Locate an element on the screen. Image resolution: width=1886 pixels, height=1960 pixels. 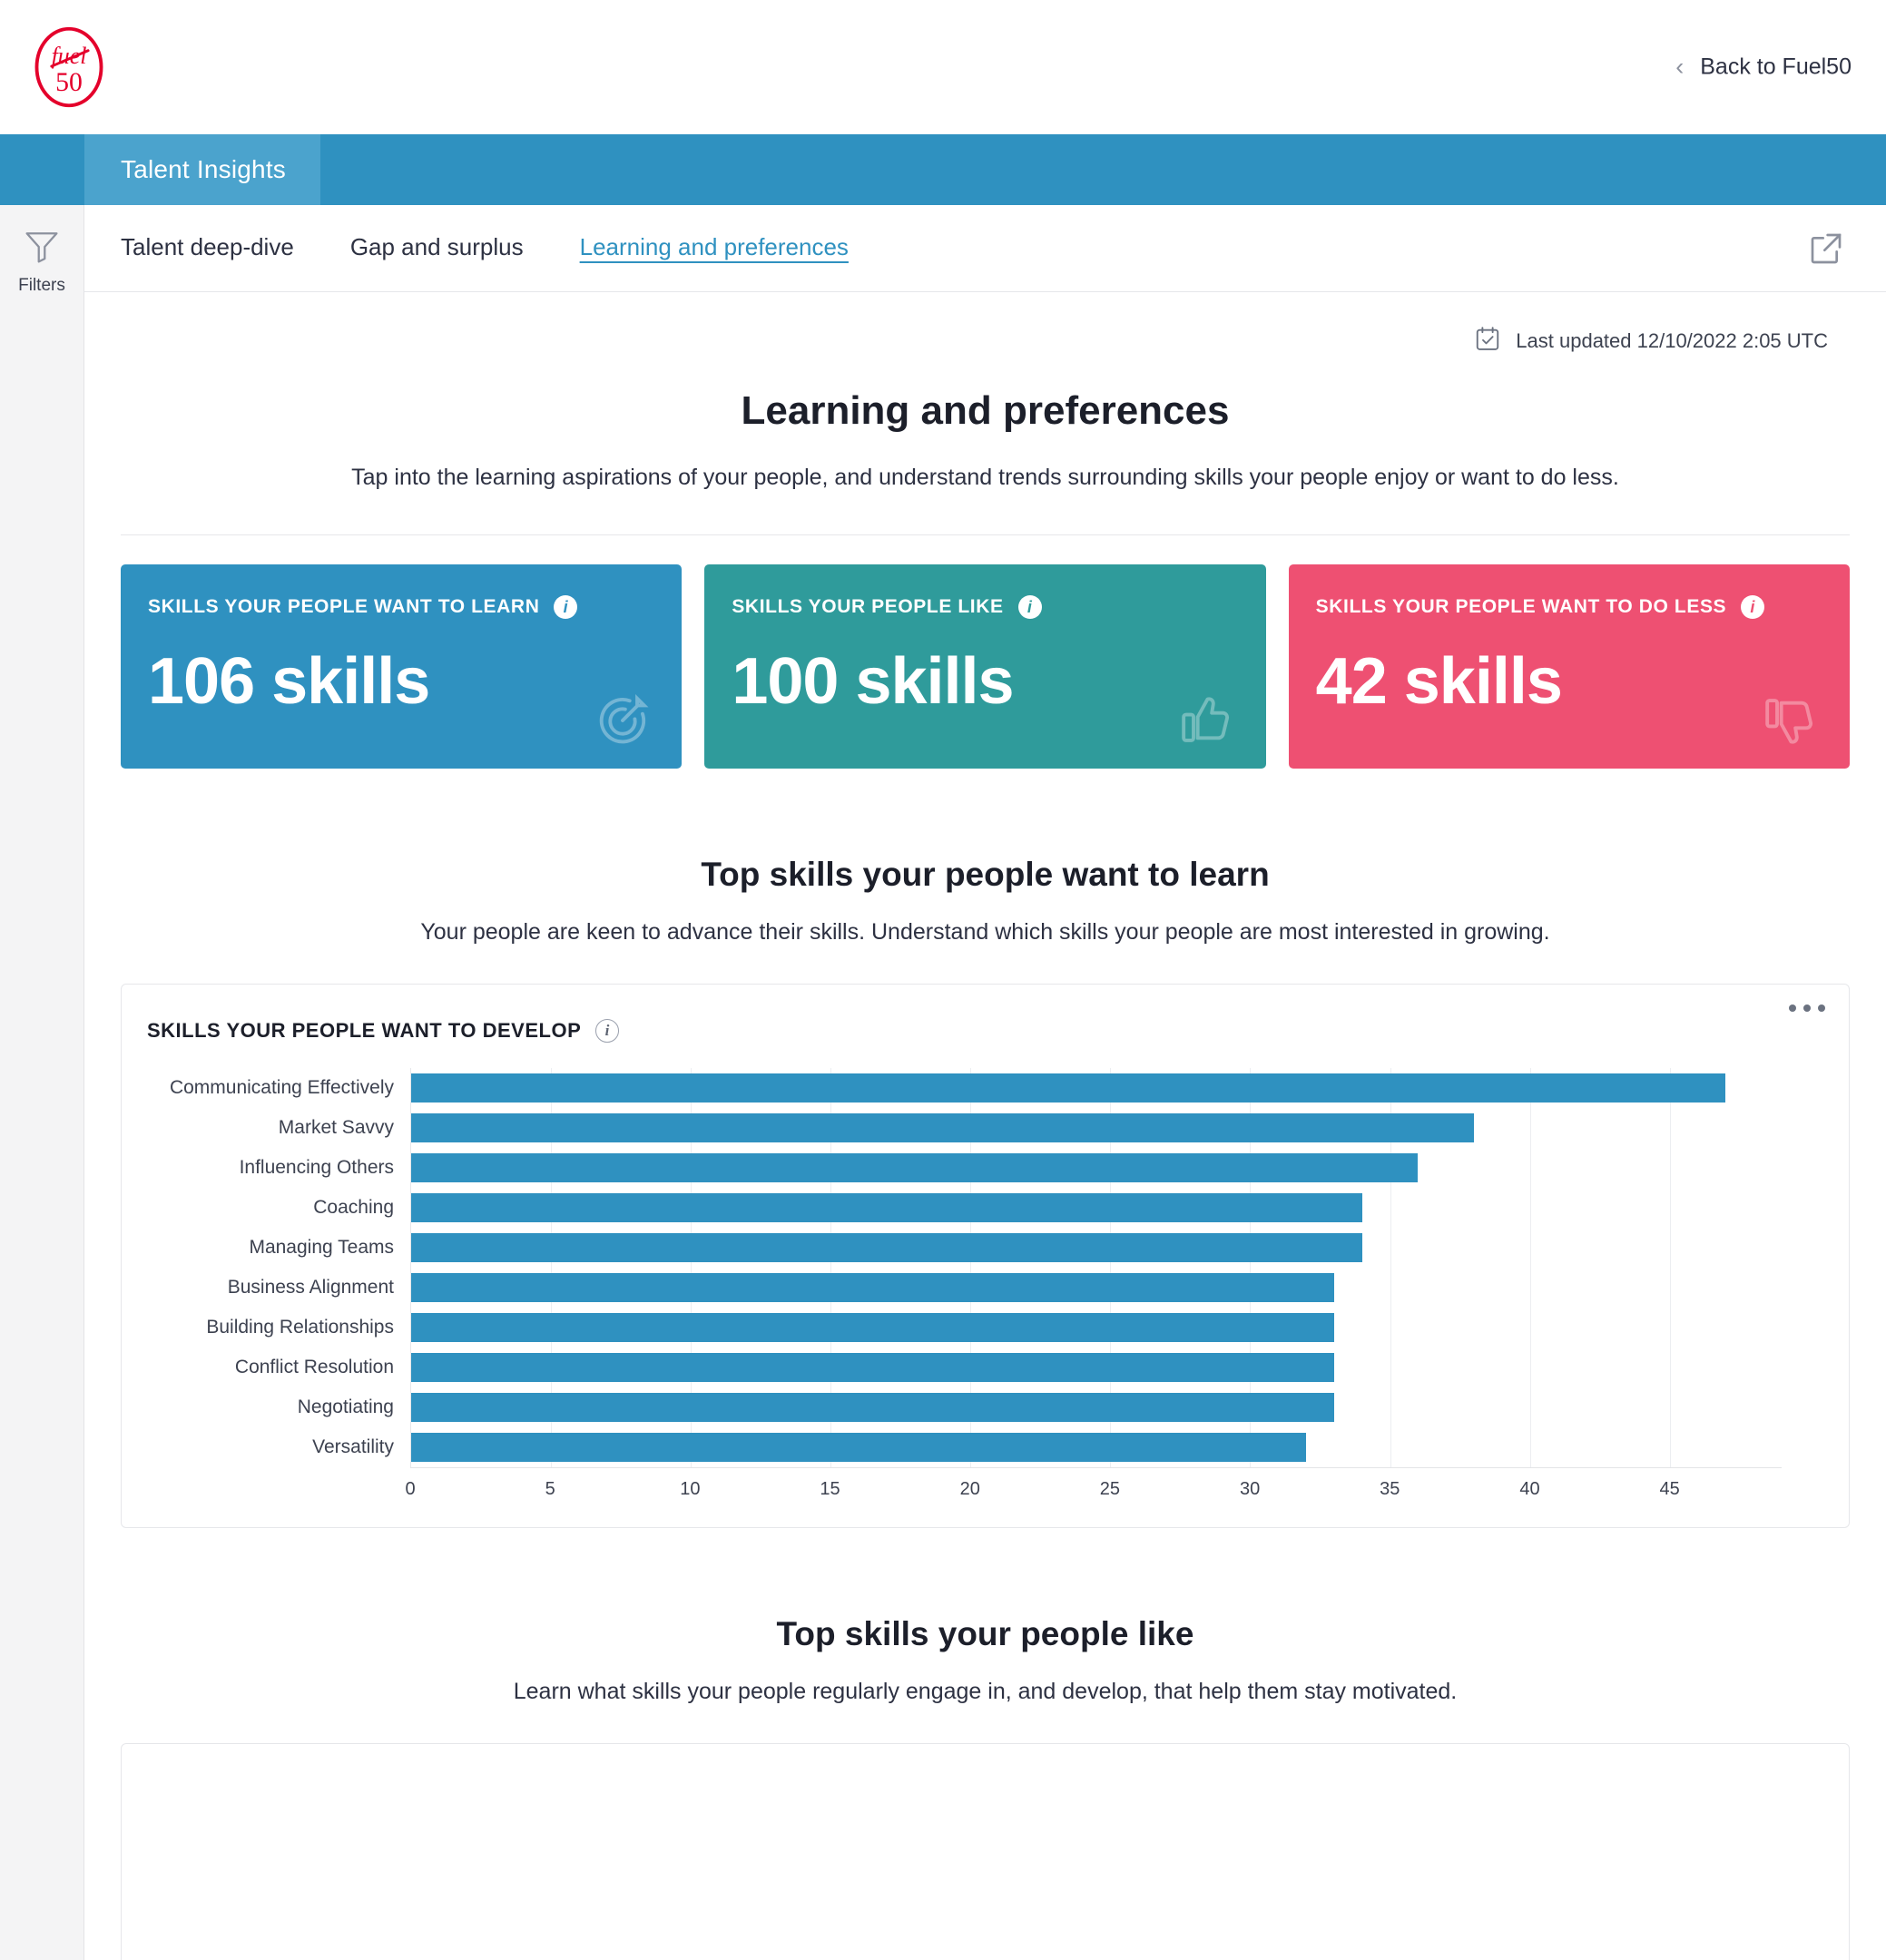
page-title: Learning and preferences is located at coordinates (986, 410).